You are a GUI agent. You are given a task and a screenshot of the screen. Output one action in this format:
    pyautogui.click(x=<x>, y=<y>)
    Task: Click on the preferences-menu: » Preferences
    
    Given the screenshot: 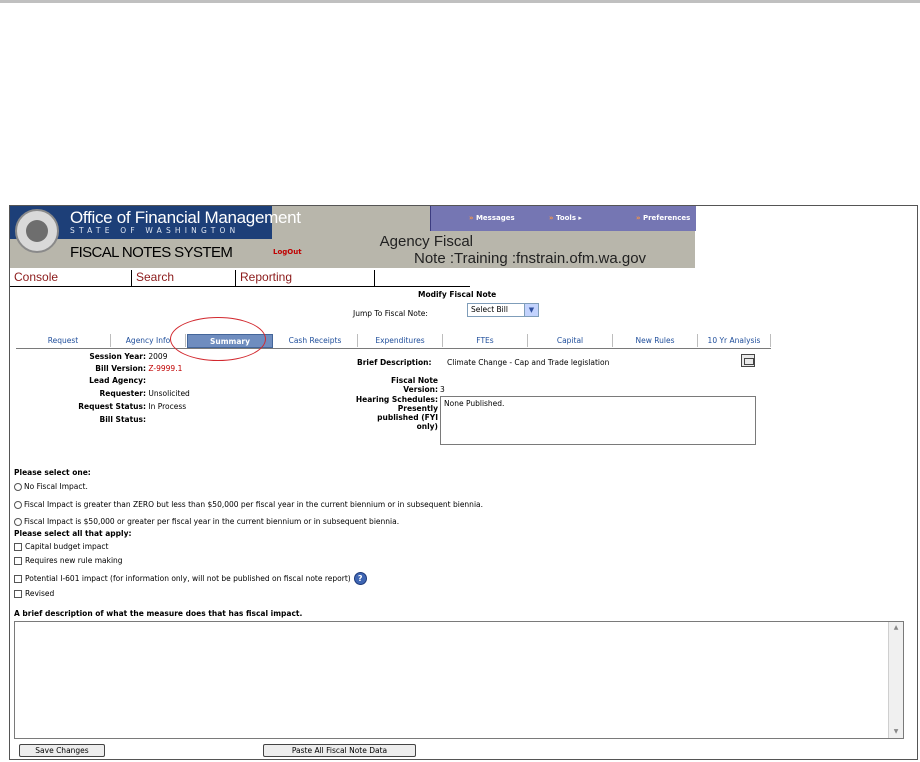 What is the action you would take?
    pyautogui.click(x=663, y=218)
    